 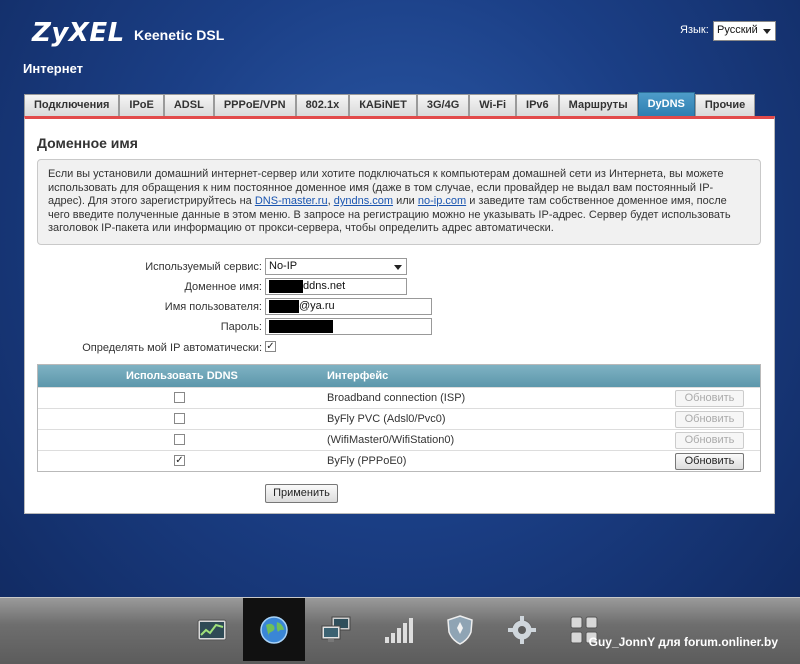 What do you see at coordinates (737, 30) in the screenshot?
I see `language-value: Русский` at bounding box center [737, 30].